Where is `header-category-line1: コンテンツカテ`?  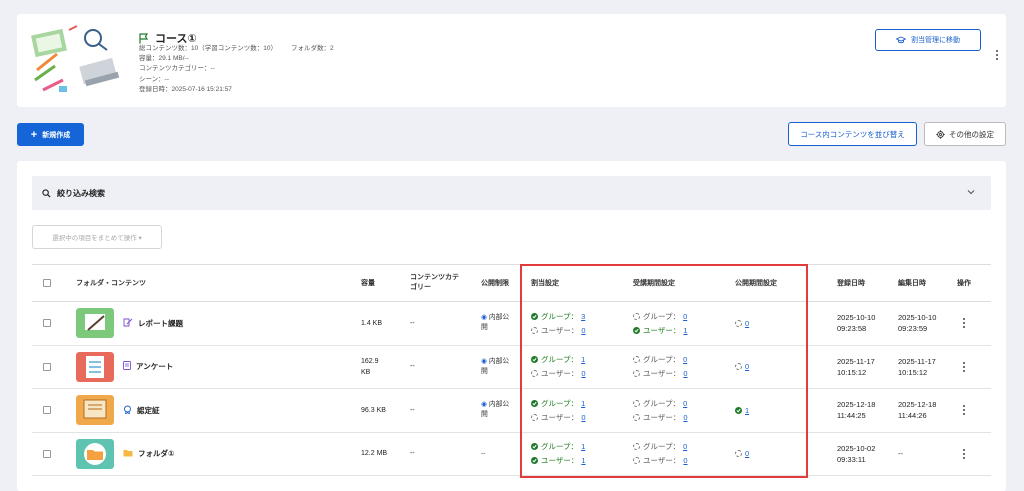
header-category-line1: コンテンツカテ is located at coordinates (434, 277).